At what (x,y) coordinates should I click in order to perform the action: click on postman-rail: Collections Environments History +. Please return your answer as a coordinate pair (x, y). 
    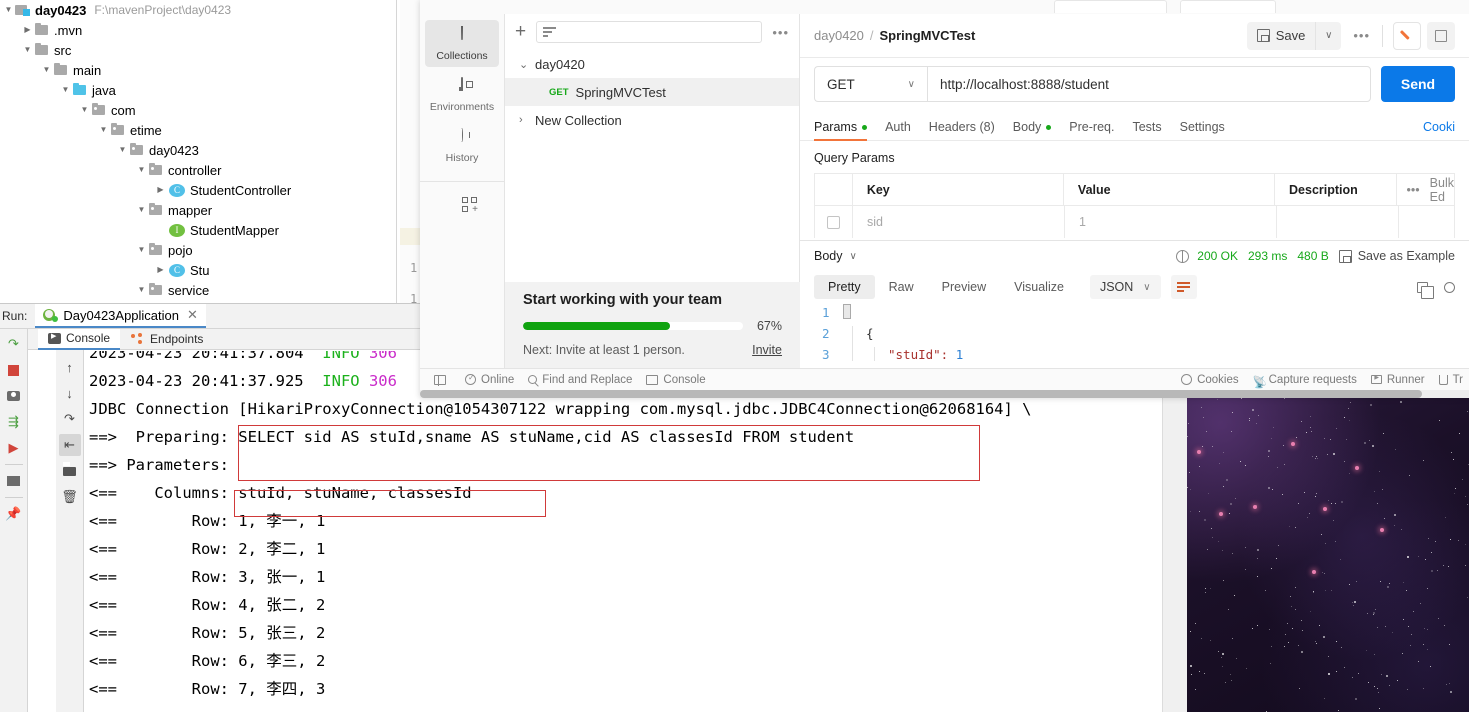
    Looking at the image, I should click on (462, 198).